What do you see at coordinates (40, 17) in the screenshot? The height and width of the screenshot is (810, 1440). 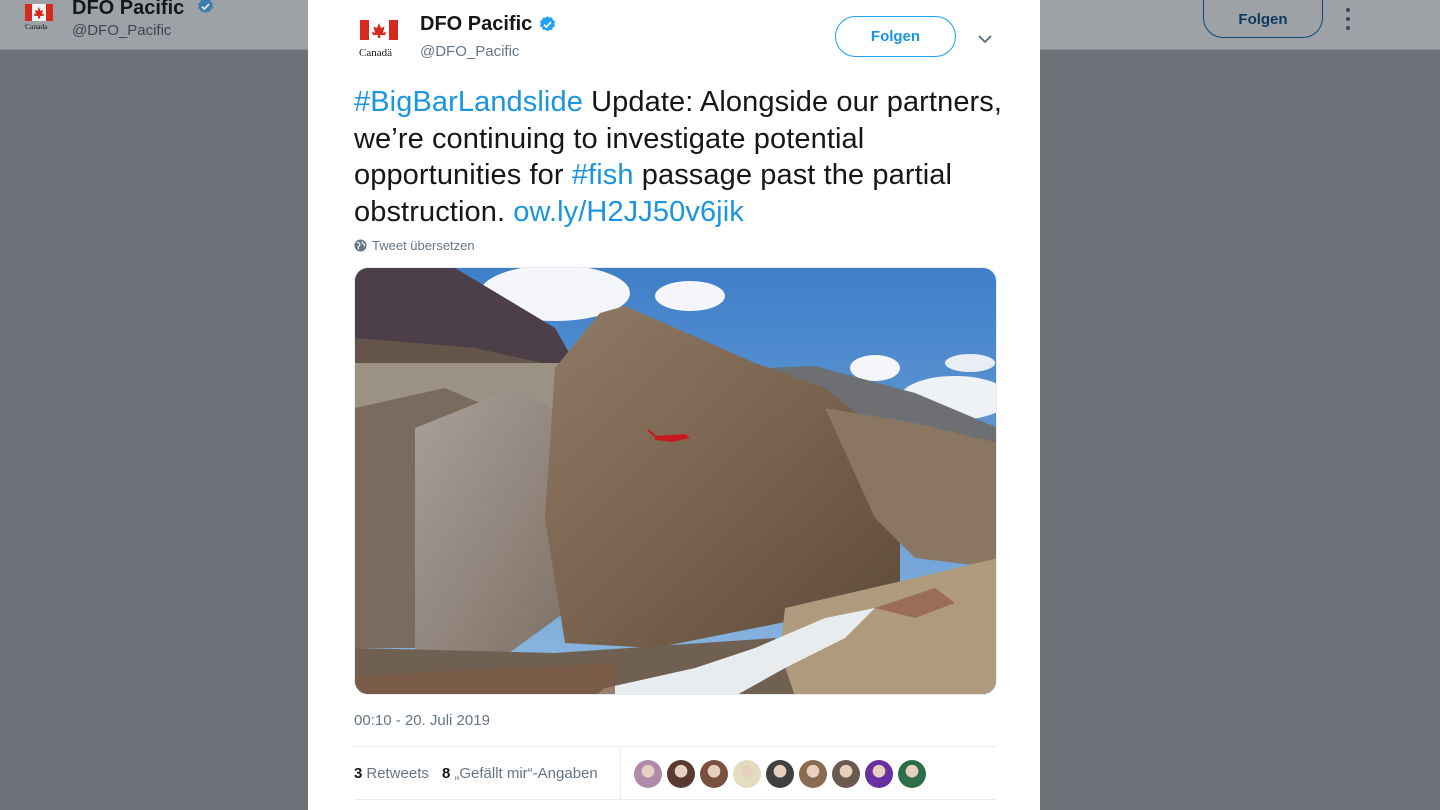 I see `canada-flag-logo: Canada` at bounding box center [40, 17].